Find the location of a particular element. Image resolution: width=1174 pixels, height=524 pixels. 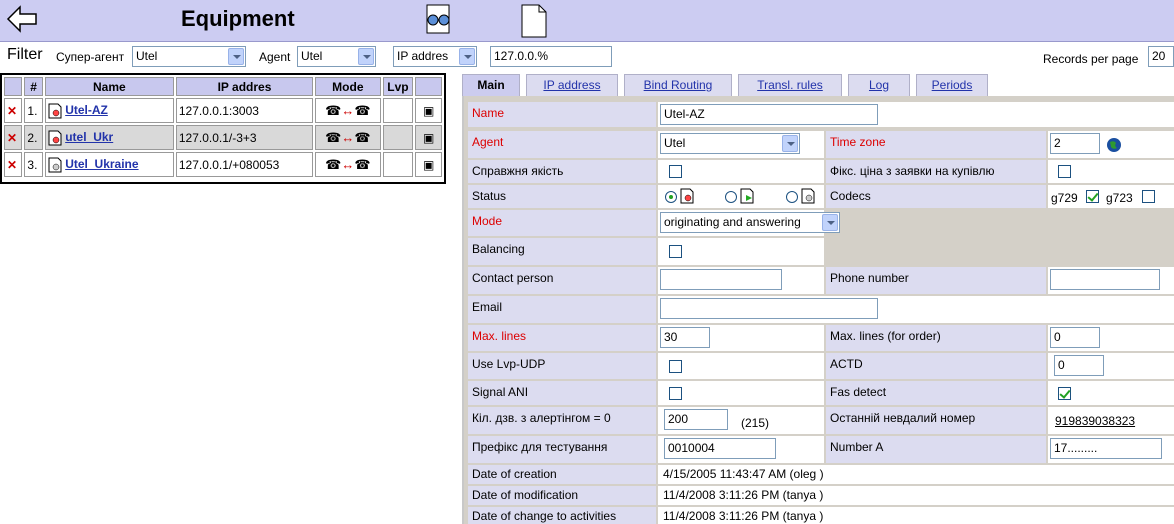

row-name: utel_Ukr is located at coordinates (109, 137).